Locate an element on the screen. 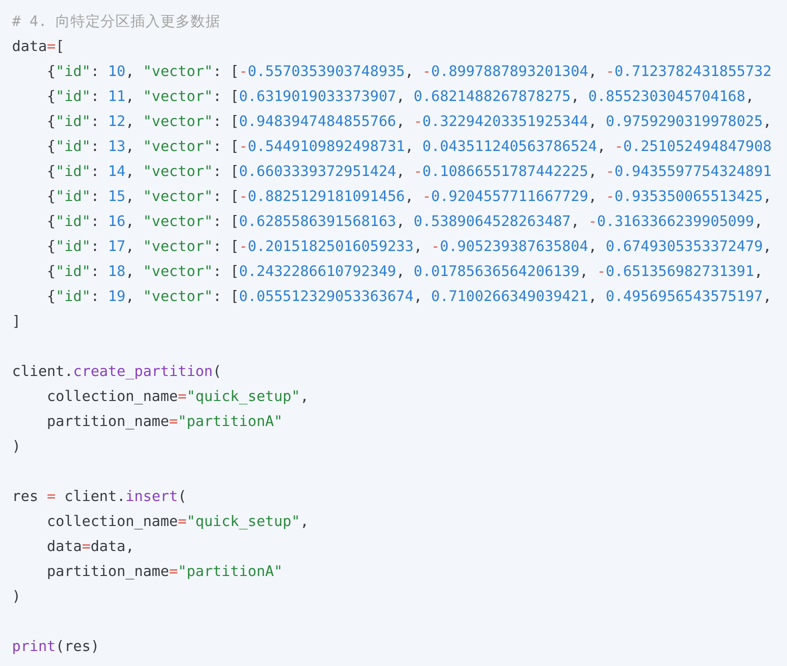 The width and height of the screenshot is (787, 666). code-line: {"id": 14, "vector": [0.6603339372951424, -0.10866551787442225, -0.9435597754324891 is located at coordinates (409, 172).